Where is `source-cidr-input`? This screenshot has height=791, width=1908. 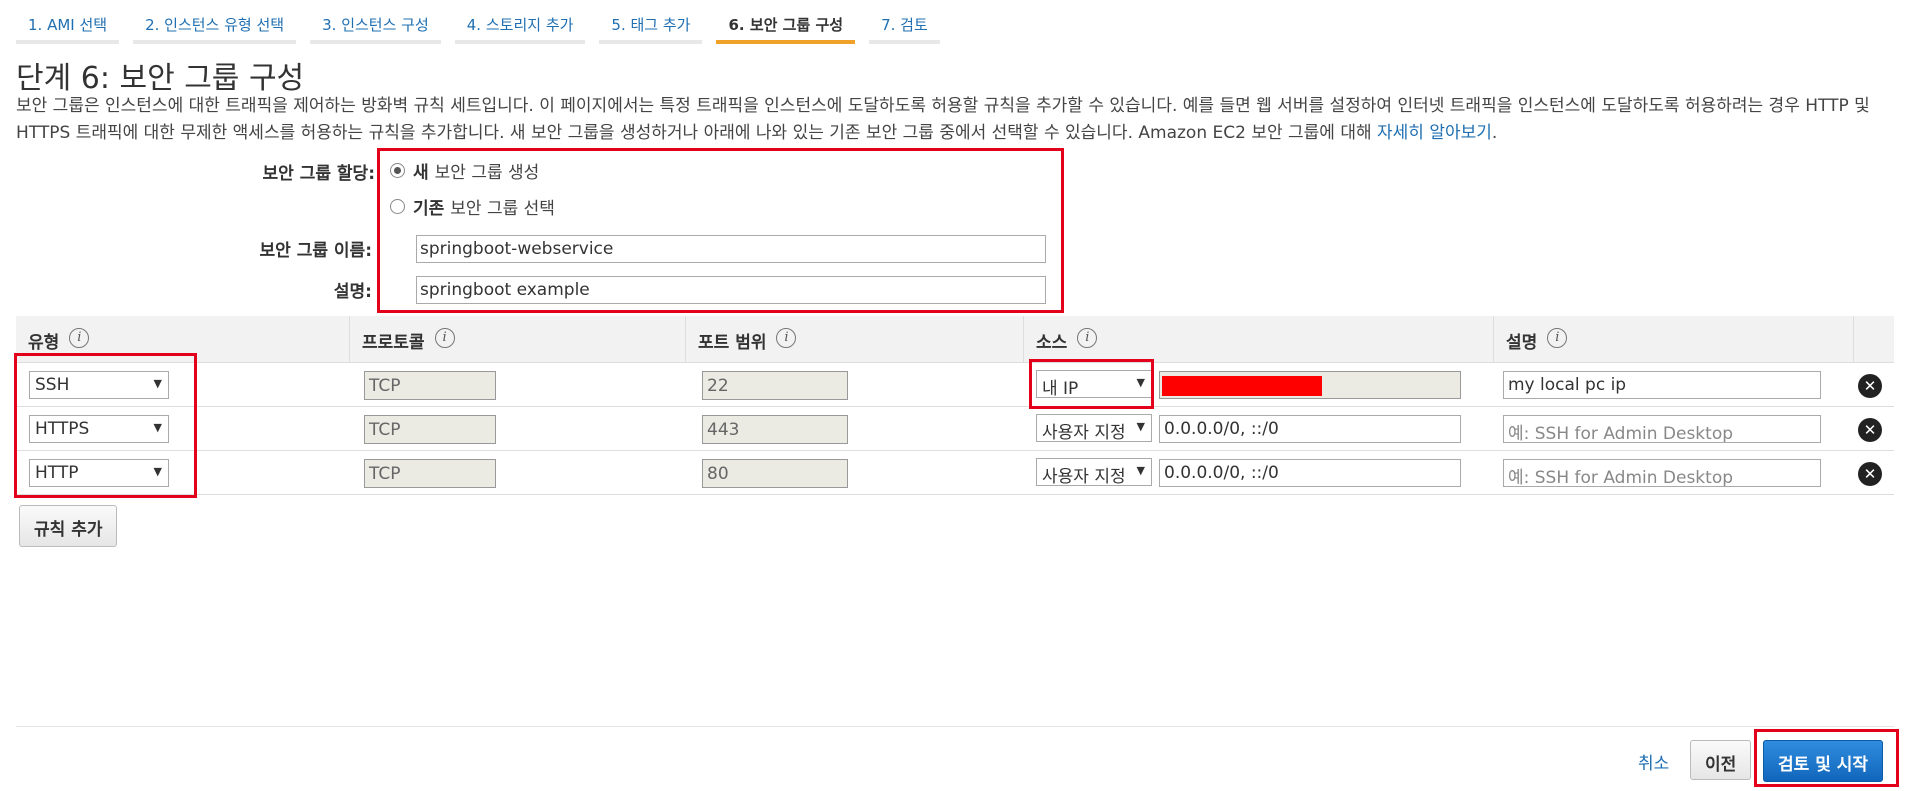
source-cidr-input is located at coordinates (1310, 385).